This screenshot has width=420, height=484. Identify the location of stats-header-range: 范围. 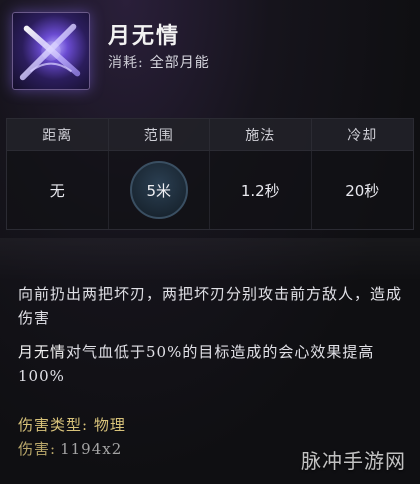
(159, 134).